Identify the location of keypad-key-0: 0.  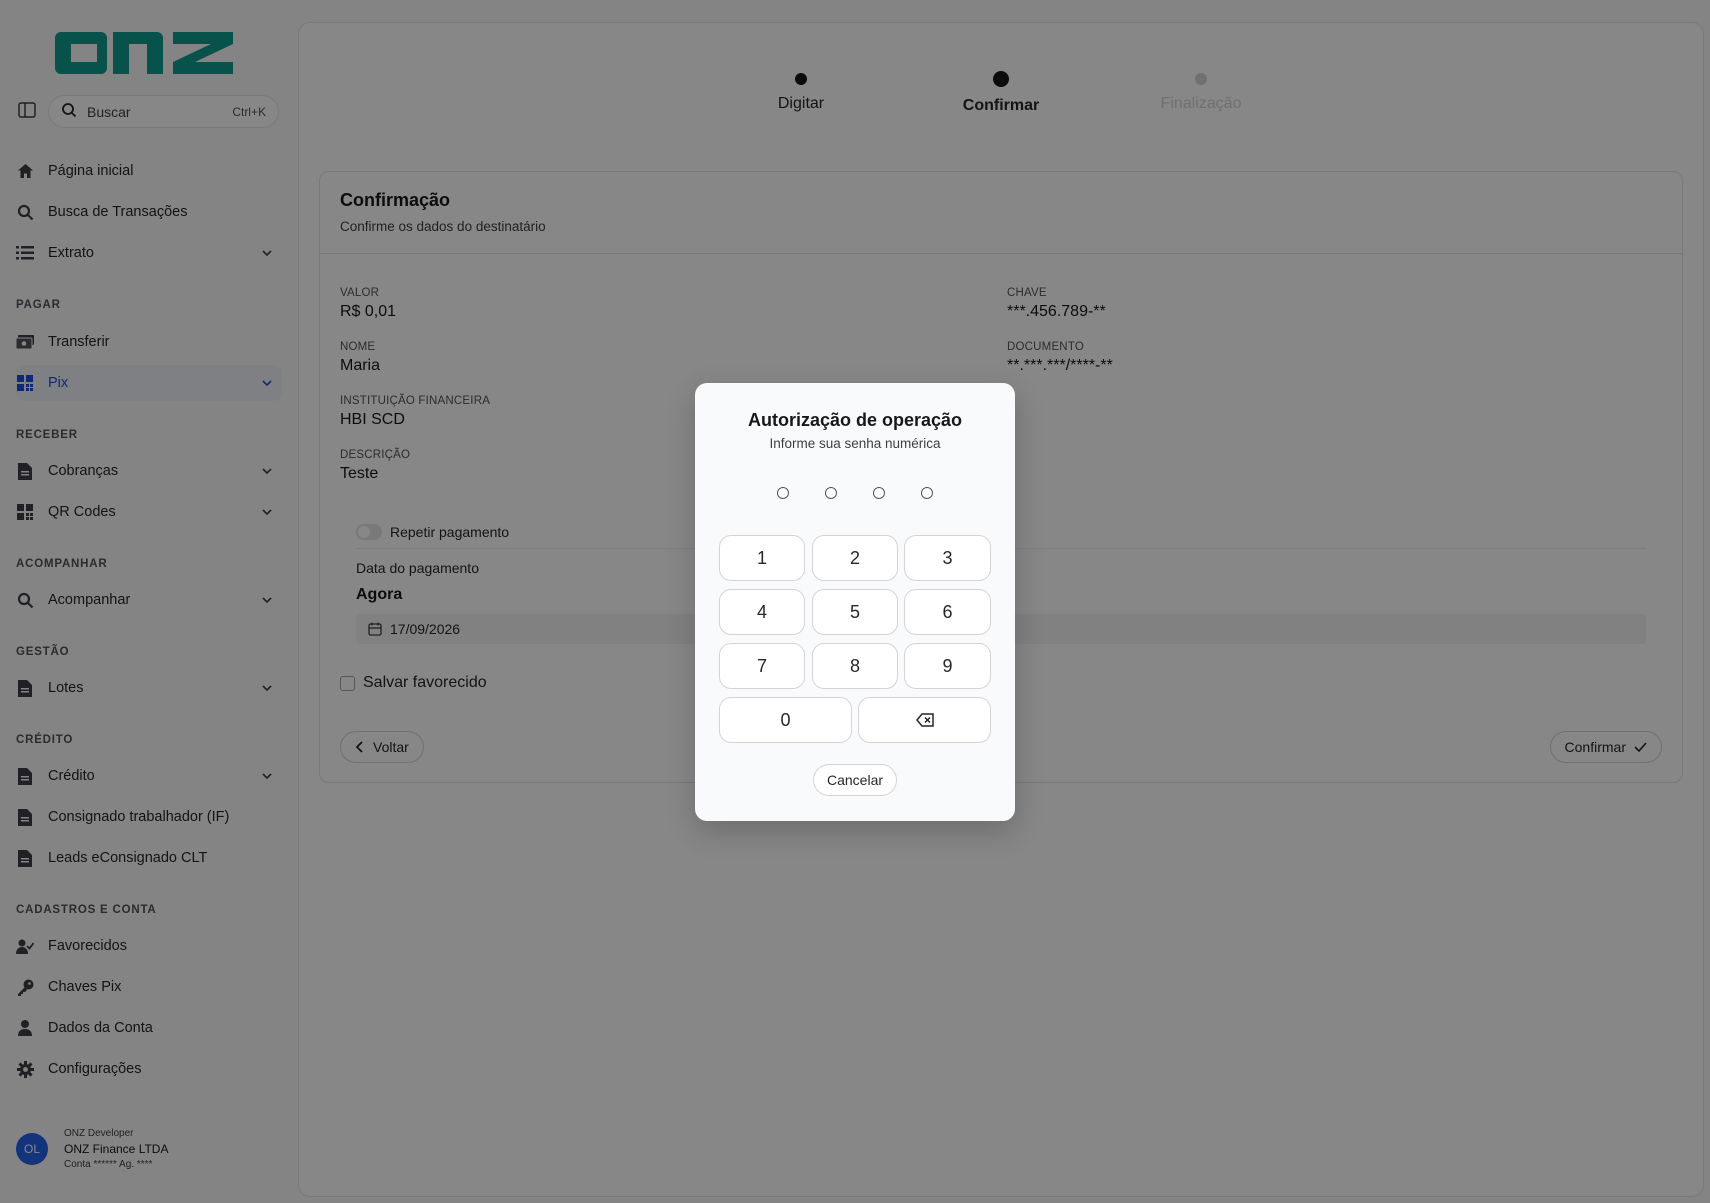
(785, 720).